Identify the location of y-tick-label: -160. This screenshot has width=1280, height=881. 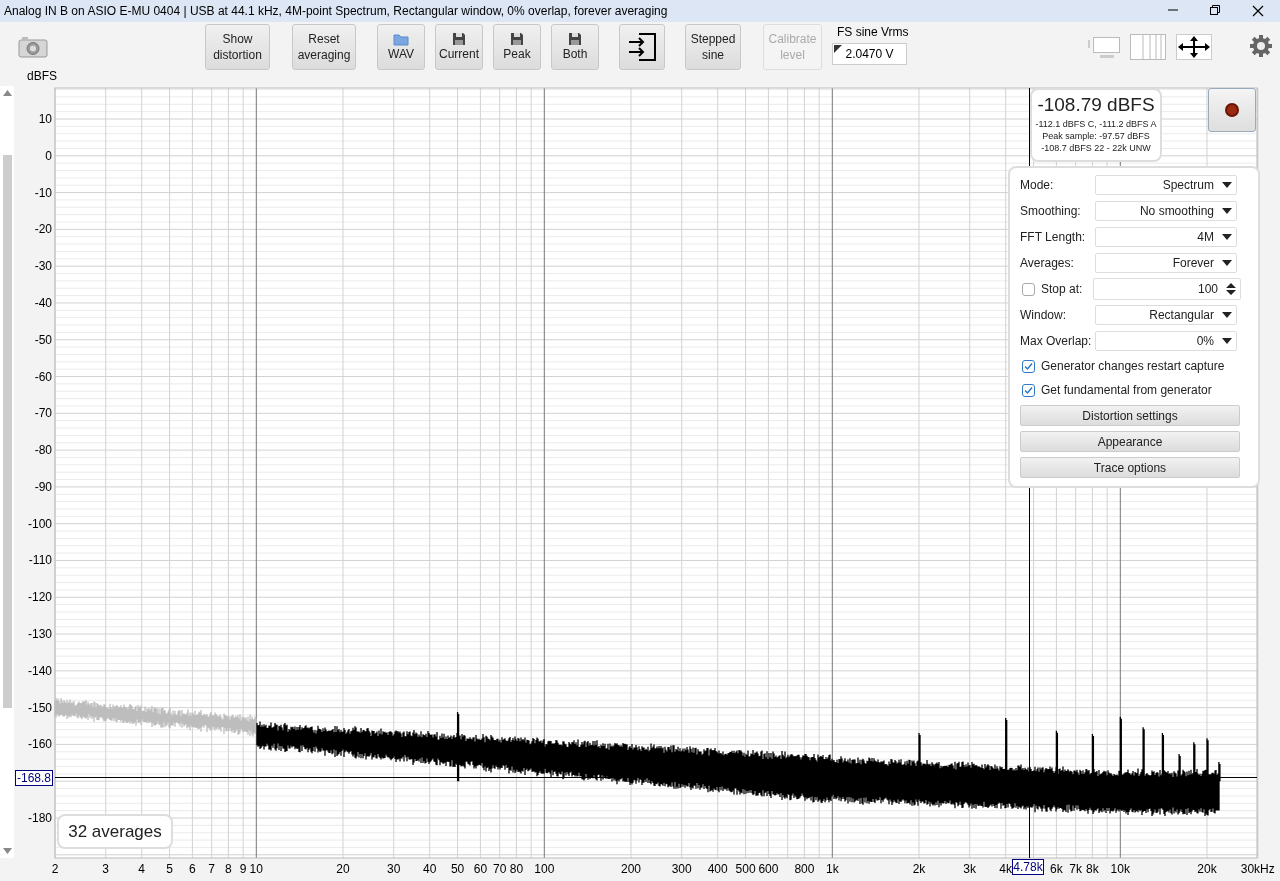
(39, 744).